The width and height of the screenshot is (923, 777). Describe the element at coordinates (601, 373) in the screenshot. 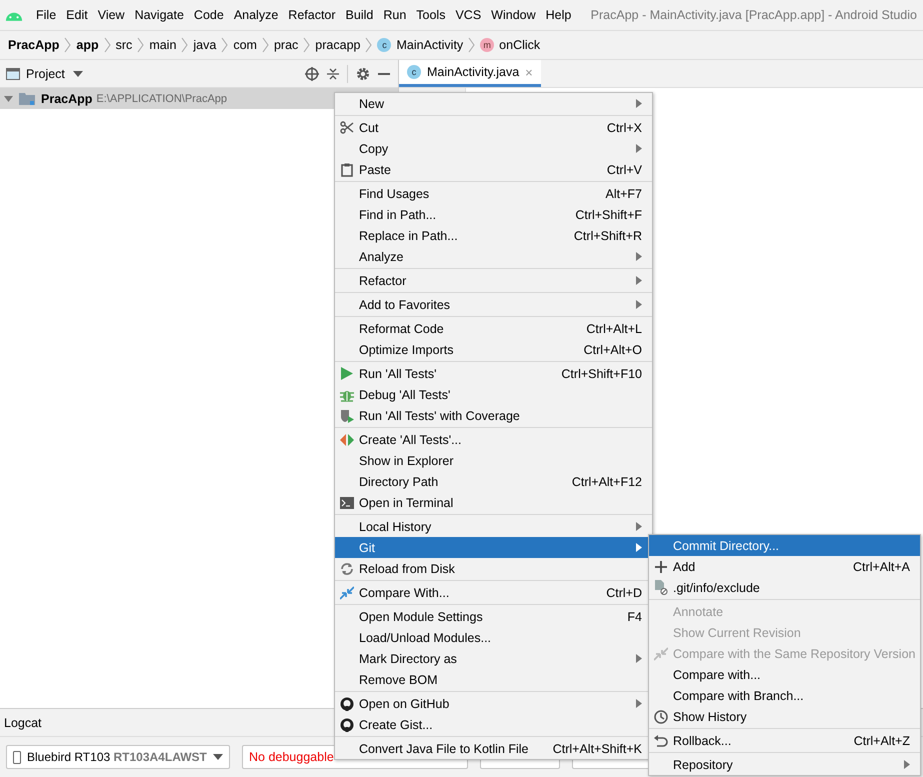

I see `shortcut-text: Ctrl+Shift+F10` at that location.